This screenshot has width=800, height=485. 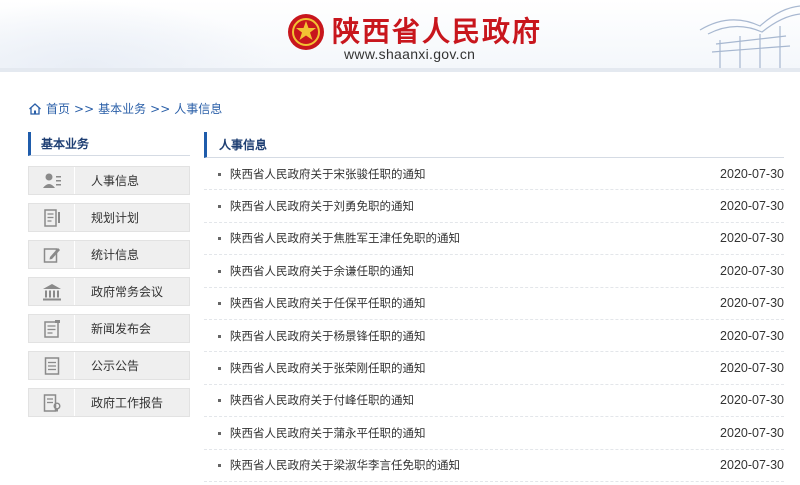 I want to click on header-decoration, so click(x=140, y=34).